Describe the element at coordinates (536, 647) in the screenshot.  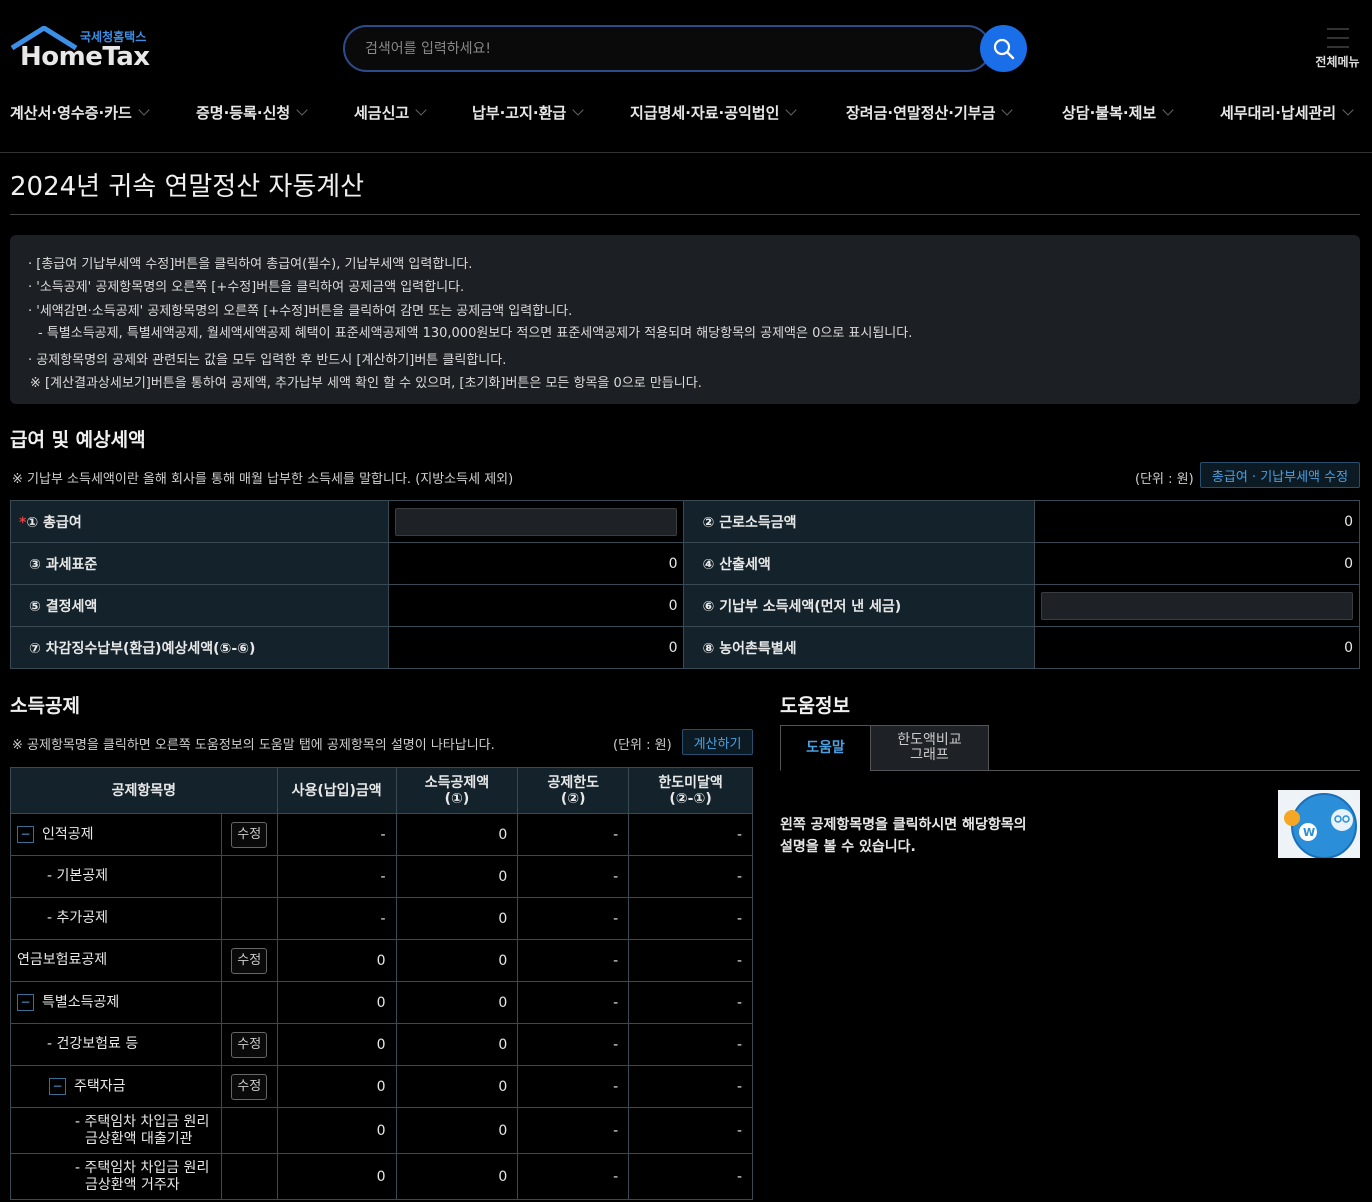
I see `expected-refund-value: 0` at that location.